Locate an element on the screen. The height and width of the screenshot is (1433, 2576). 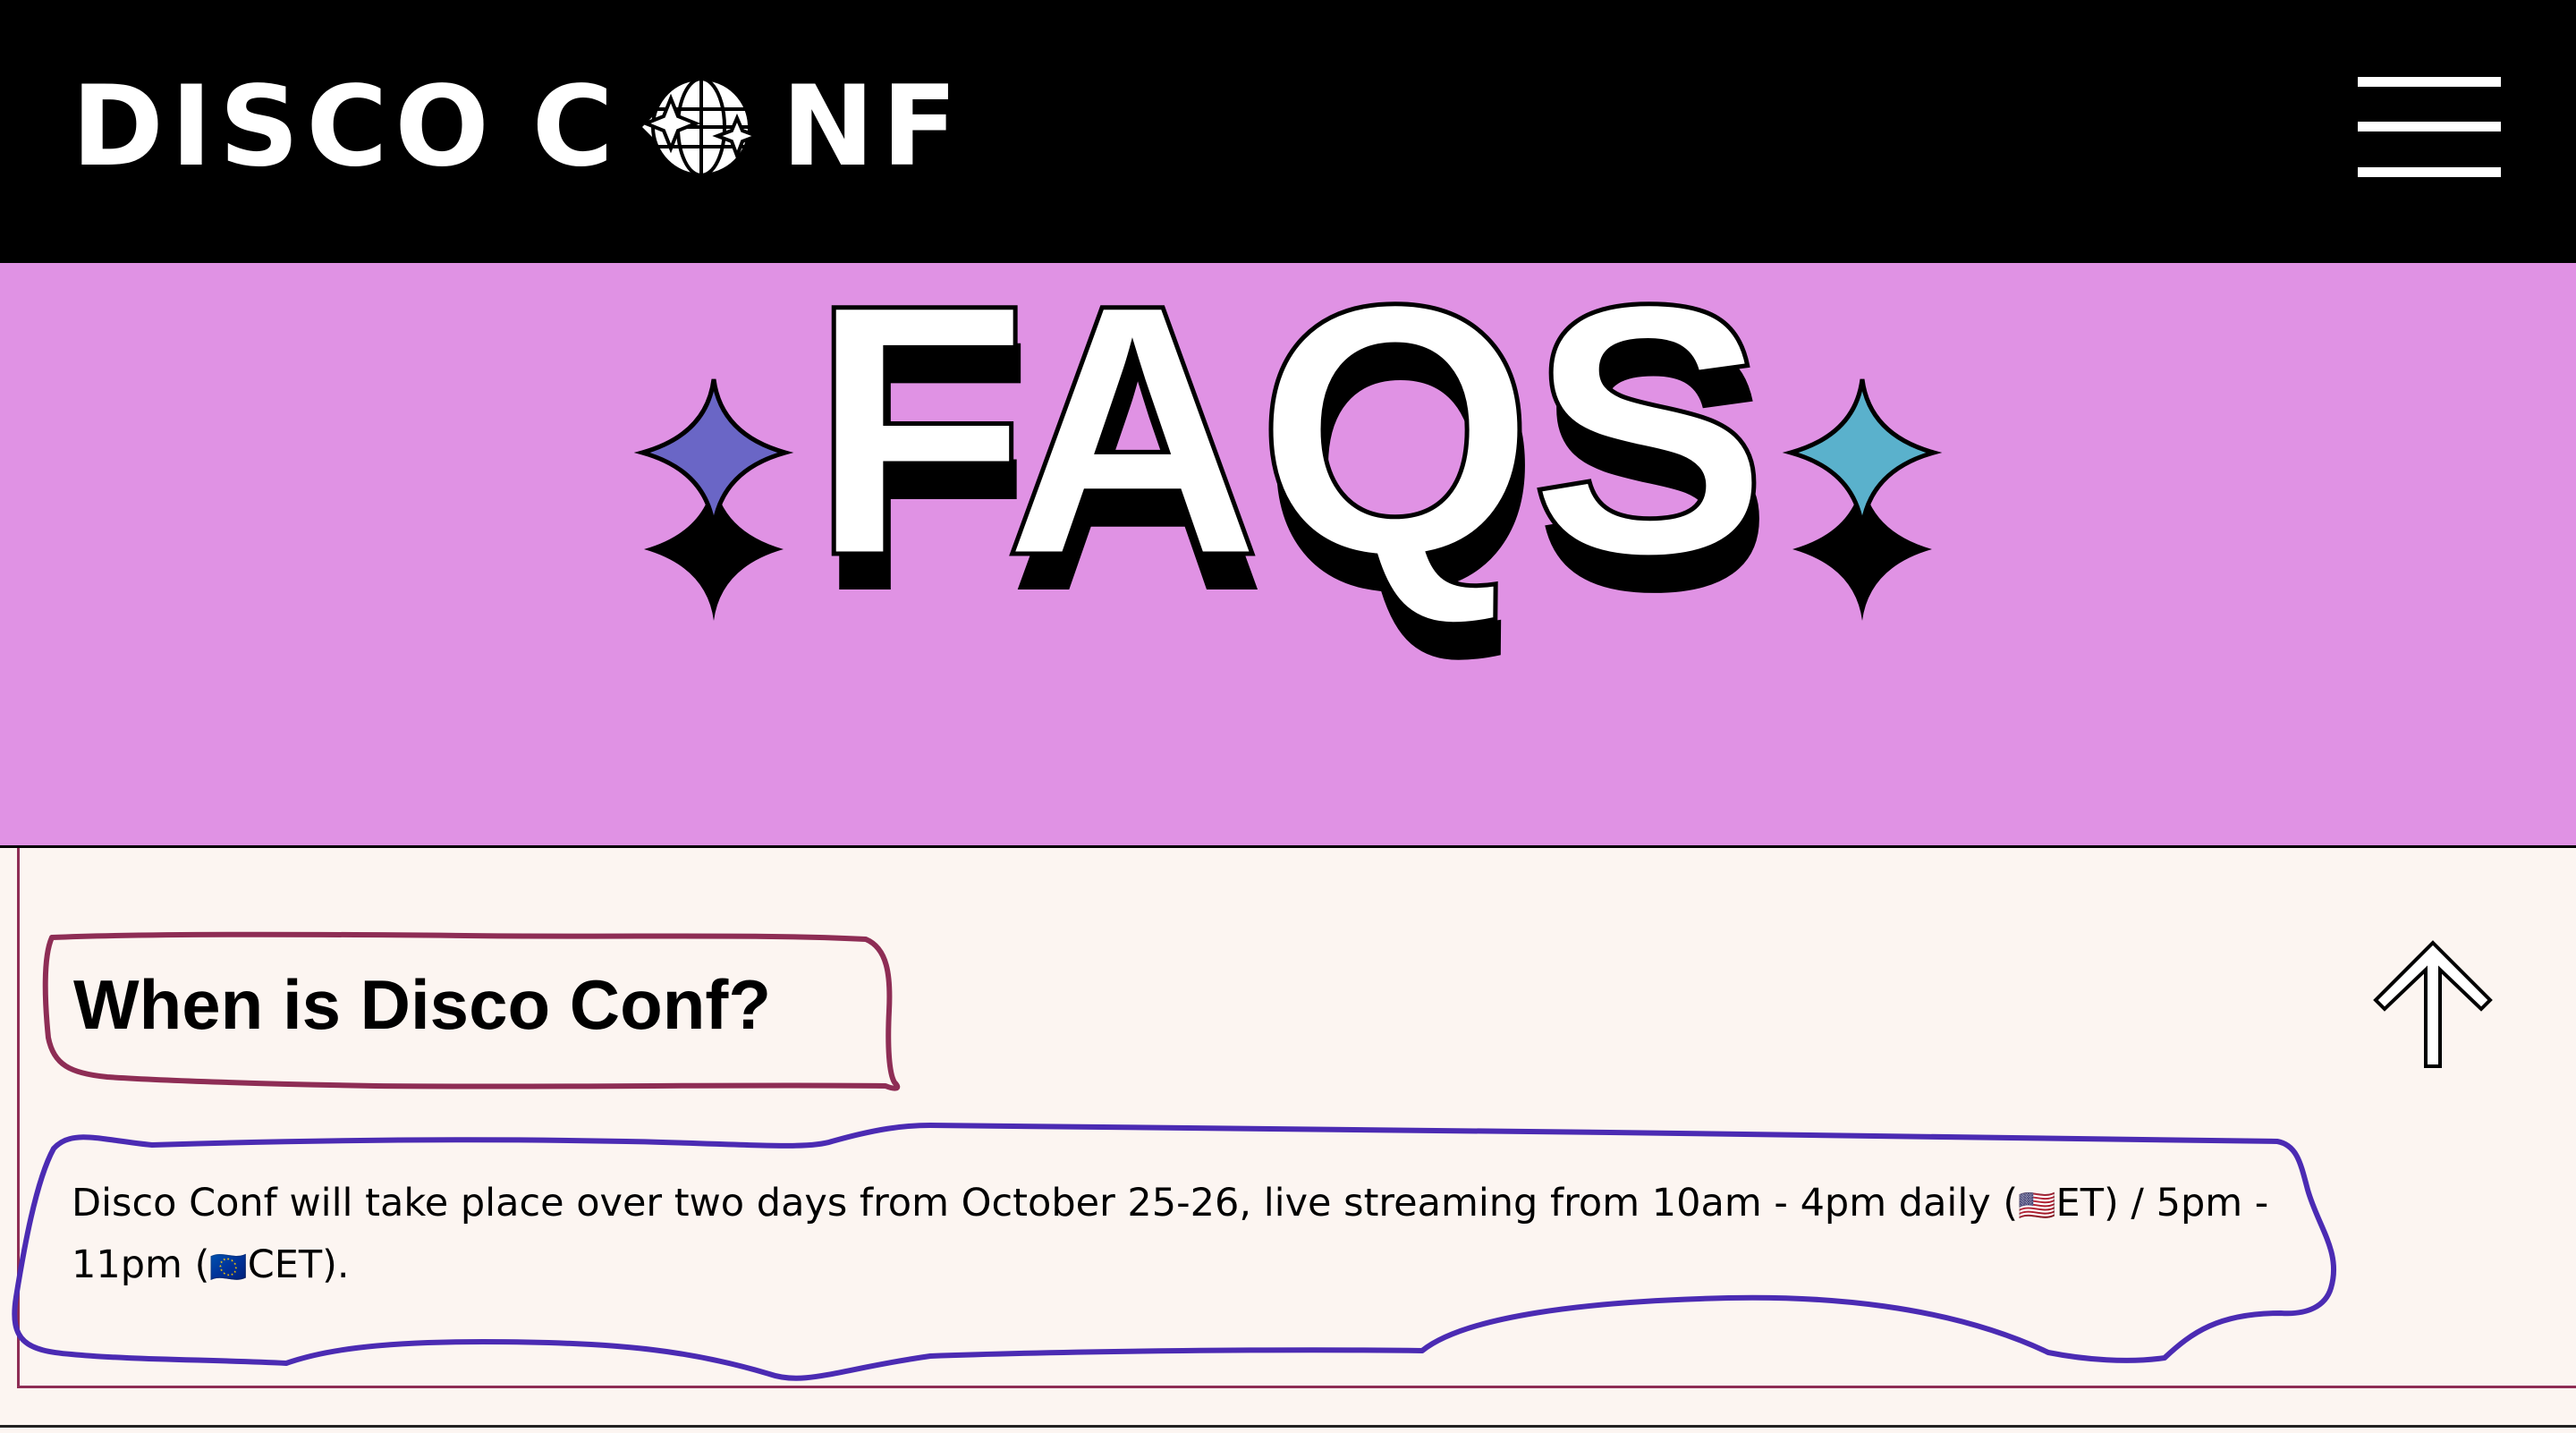
answer-text: CET). is located at coordinates (298, 1264).